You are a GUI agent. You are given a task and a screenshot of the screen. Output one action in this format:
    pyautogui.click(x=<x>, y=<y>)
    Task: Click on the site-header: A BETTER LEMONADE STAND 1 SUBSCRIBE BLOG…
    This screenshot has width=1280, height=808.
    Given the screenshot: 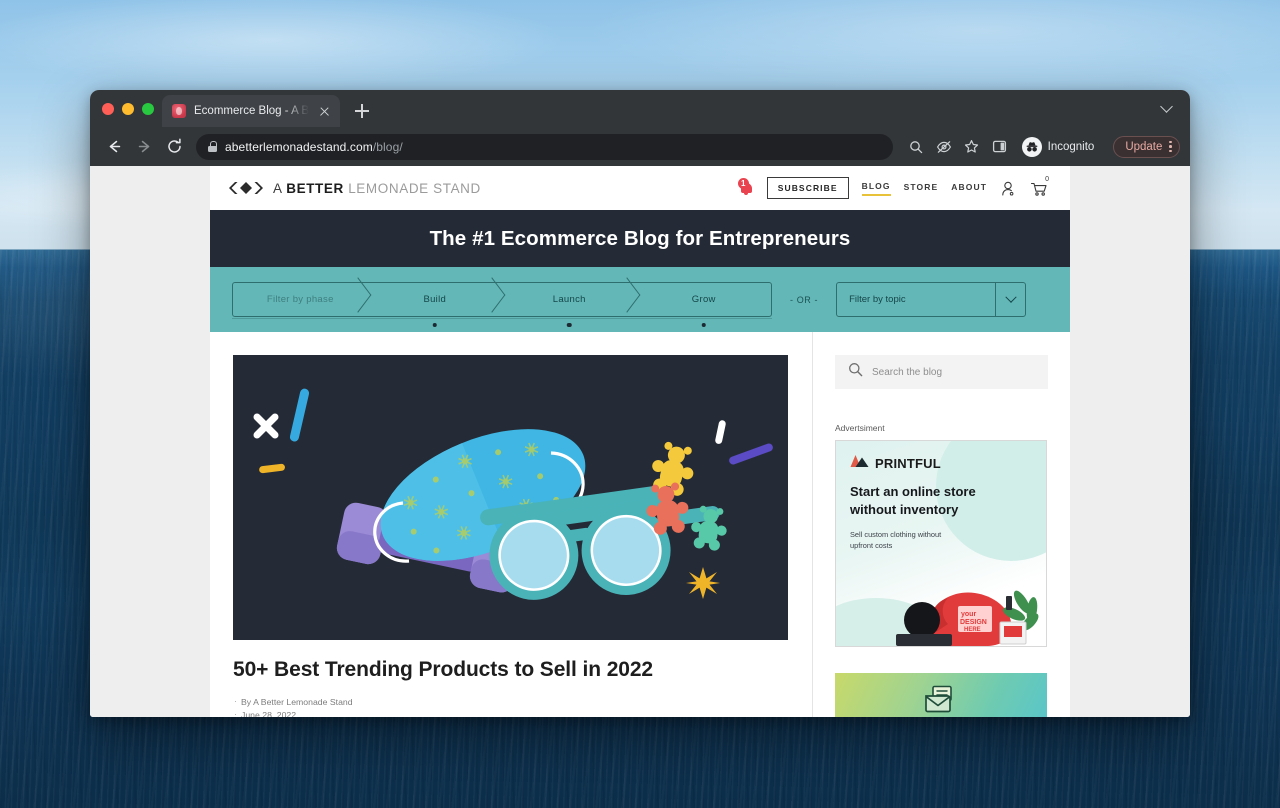 What is the action you would take?
    pyautogui.click(x=640, y=188)
    